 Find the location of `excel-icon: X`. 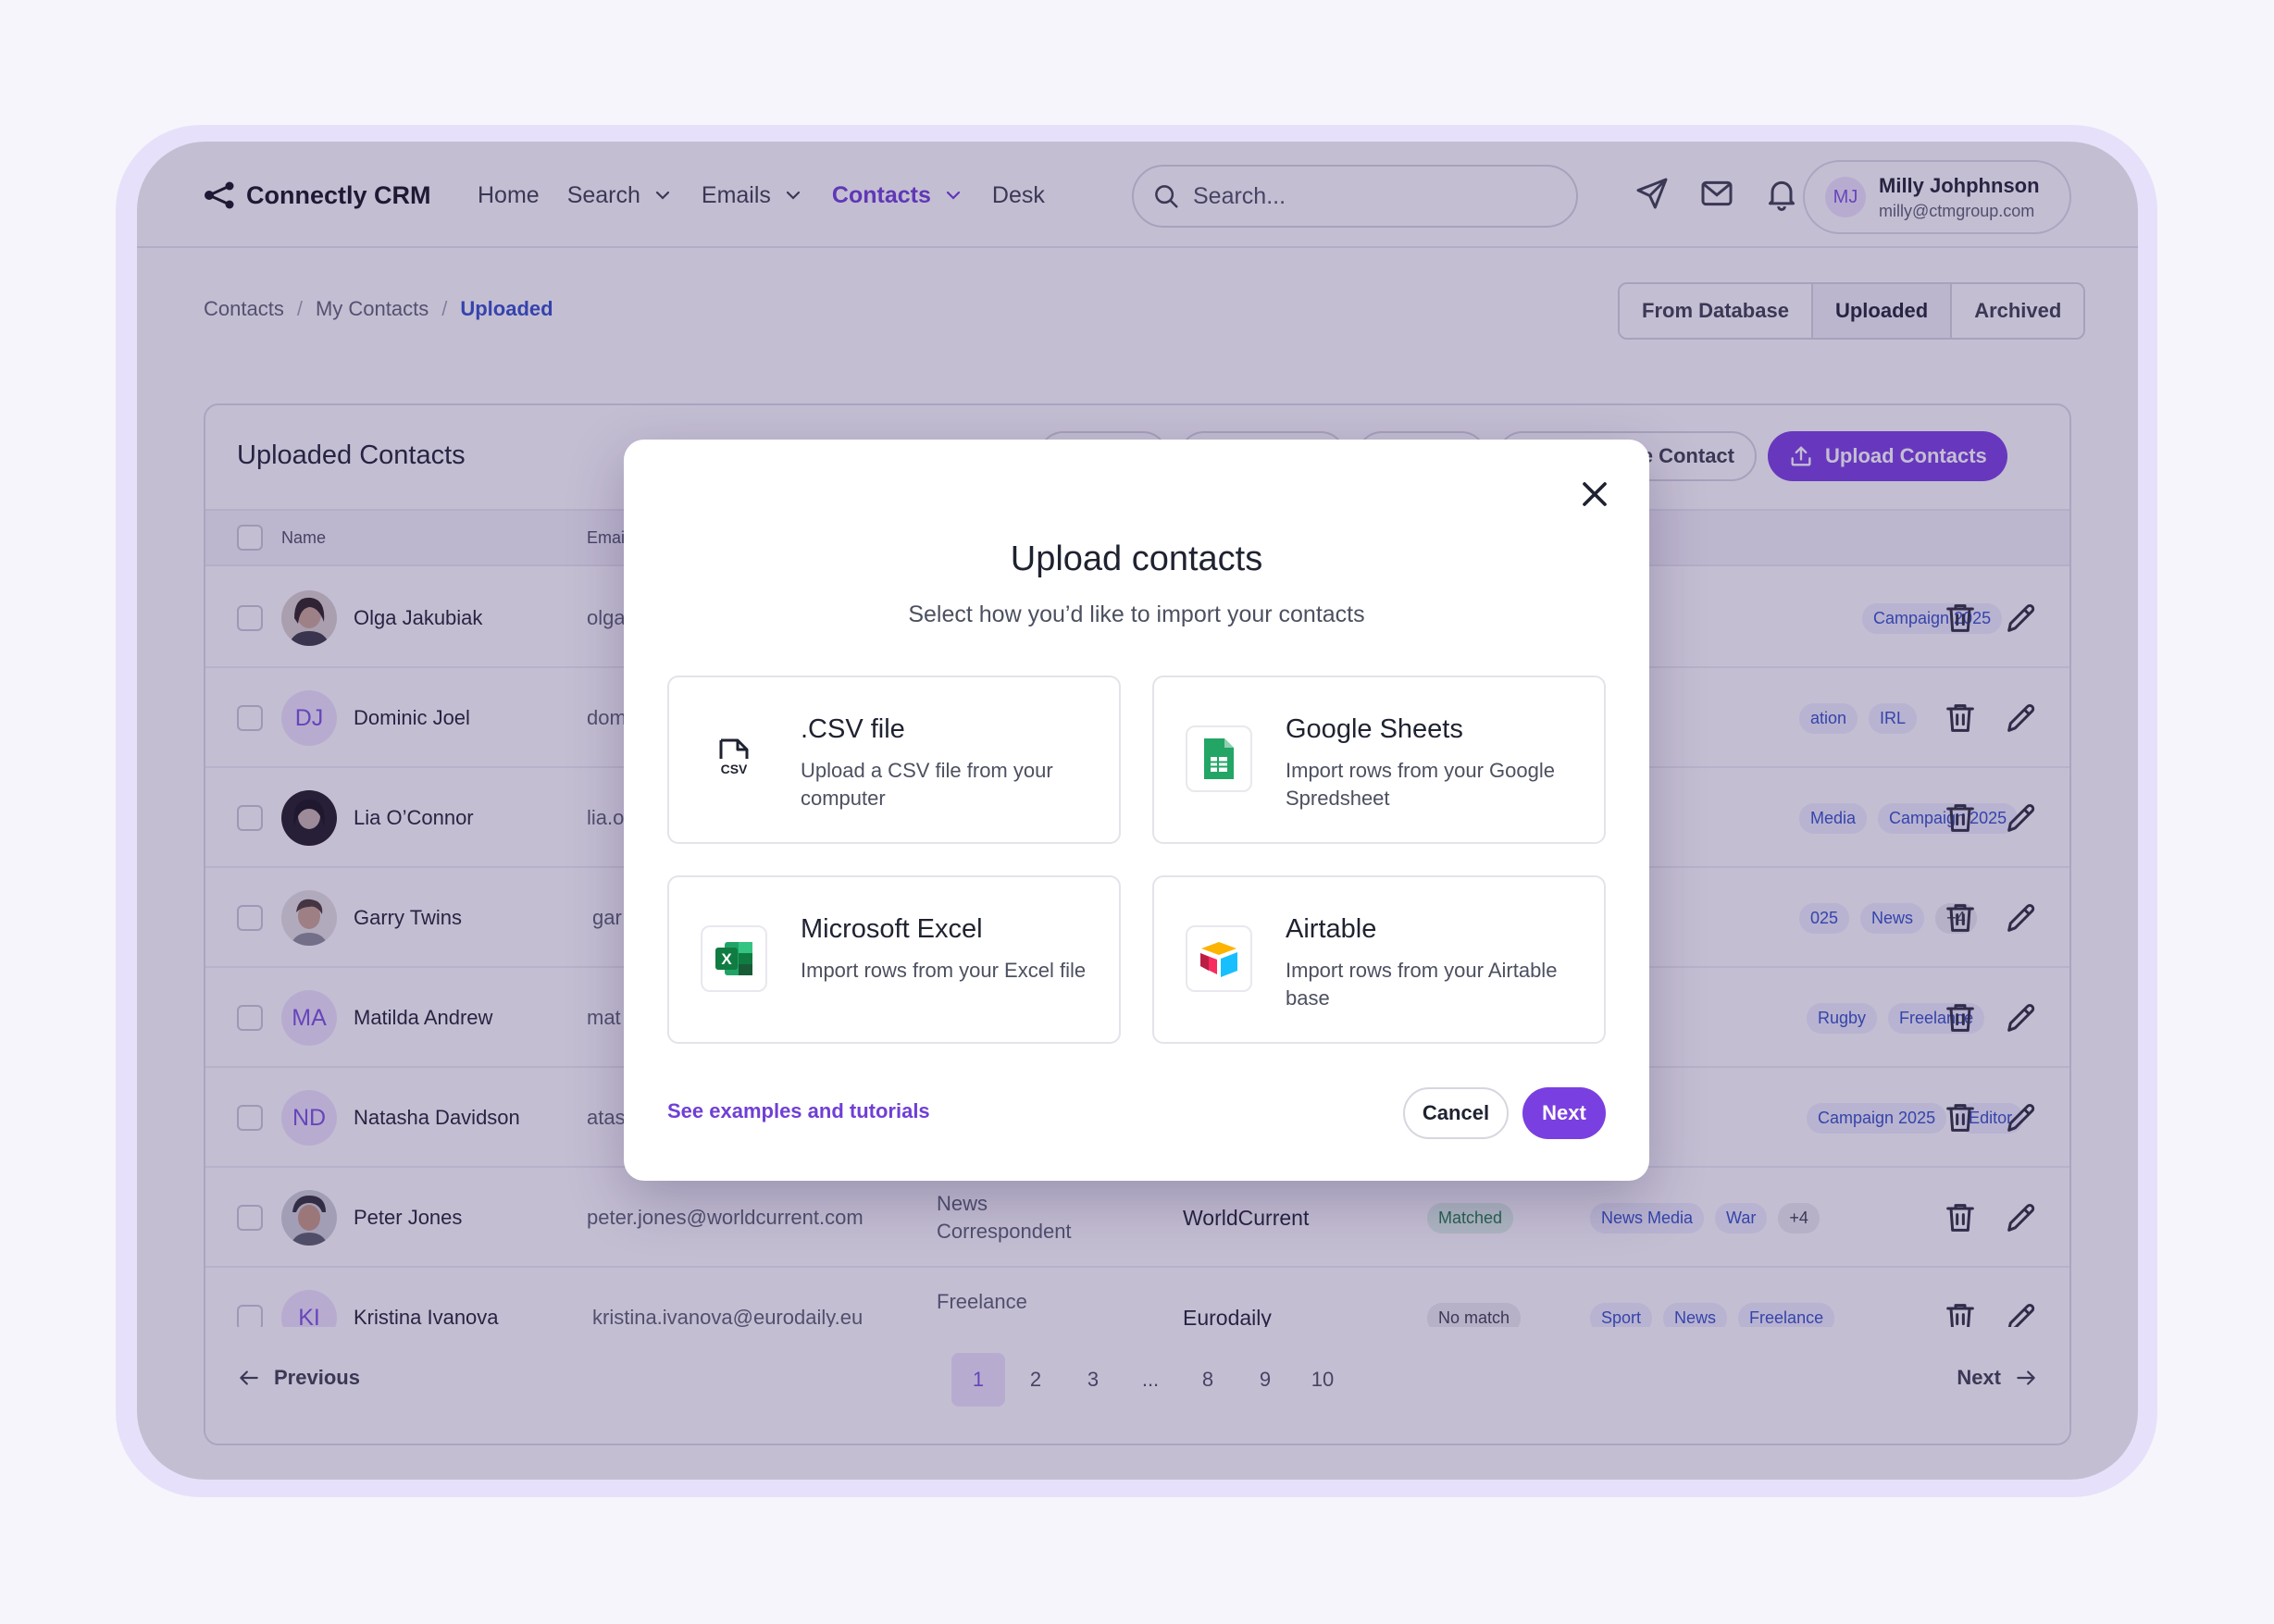

excel-icon: X is located at coordinates (734, 958).